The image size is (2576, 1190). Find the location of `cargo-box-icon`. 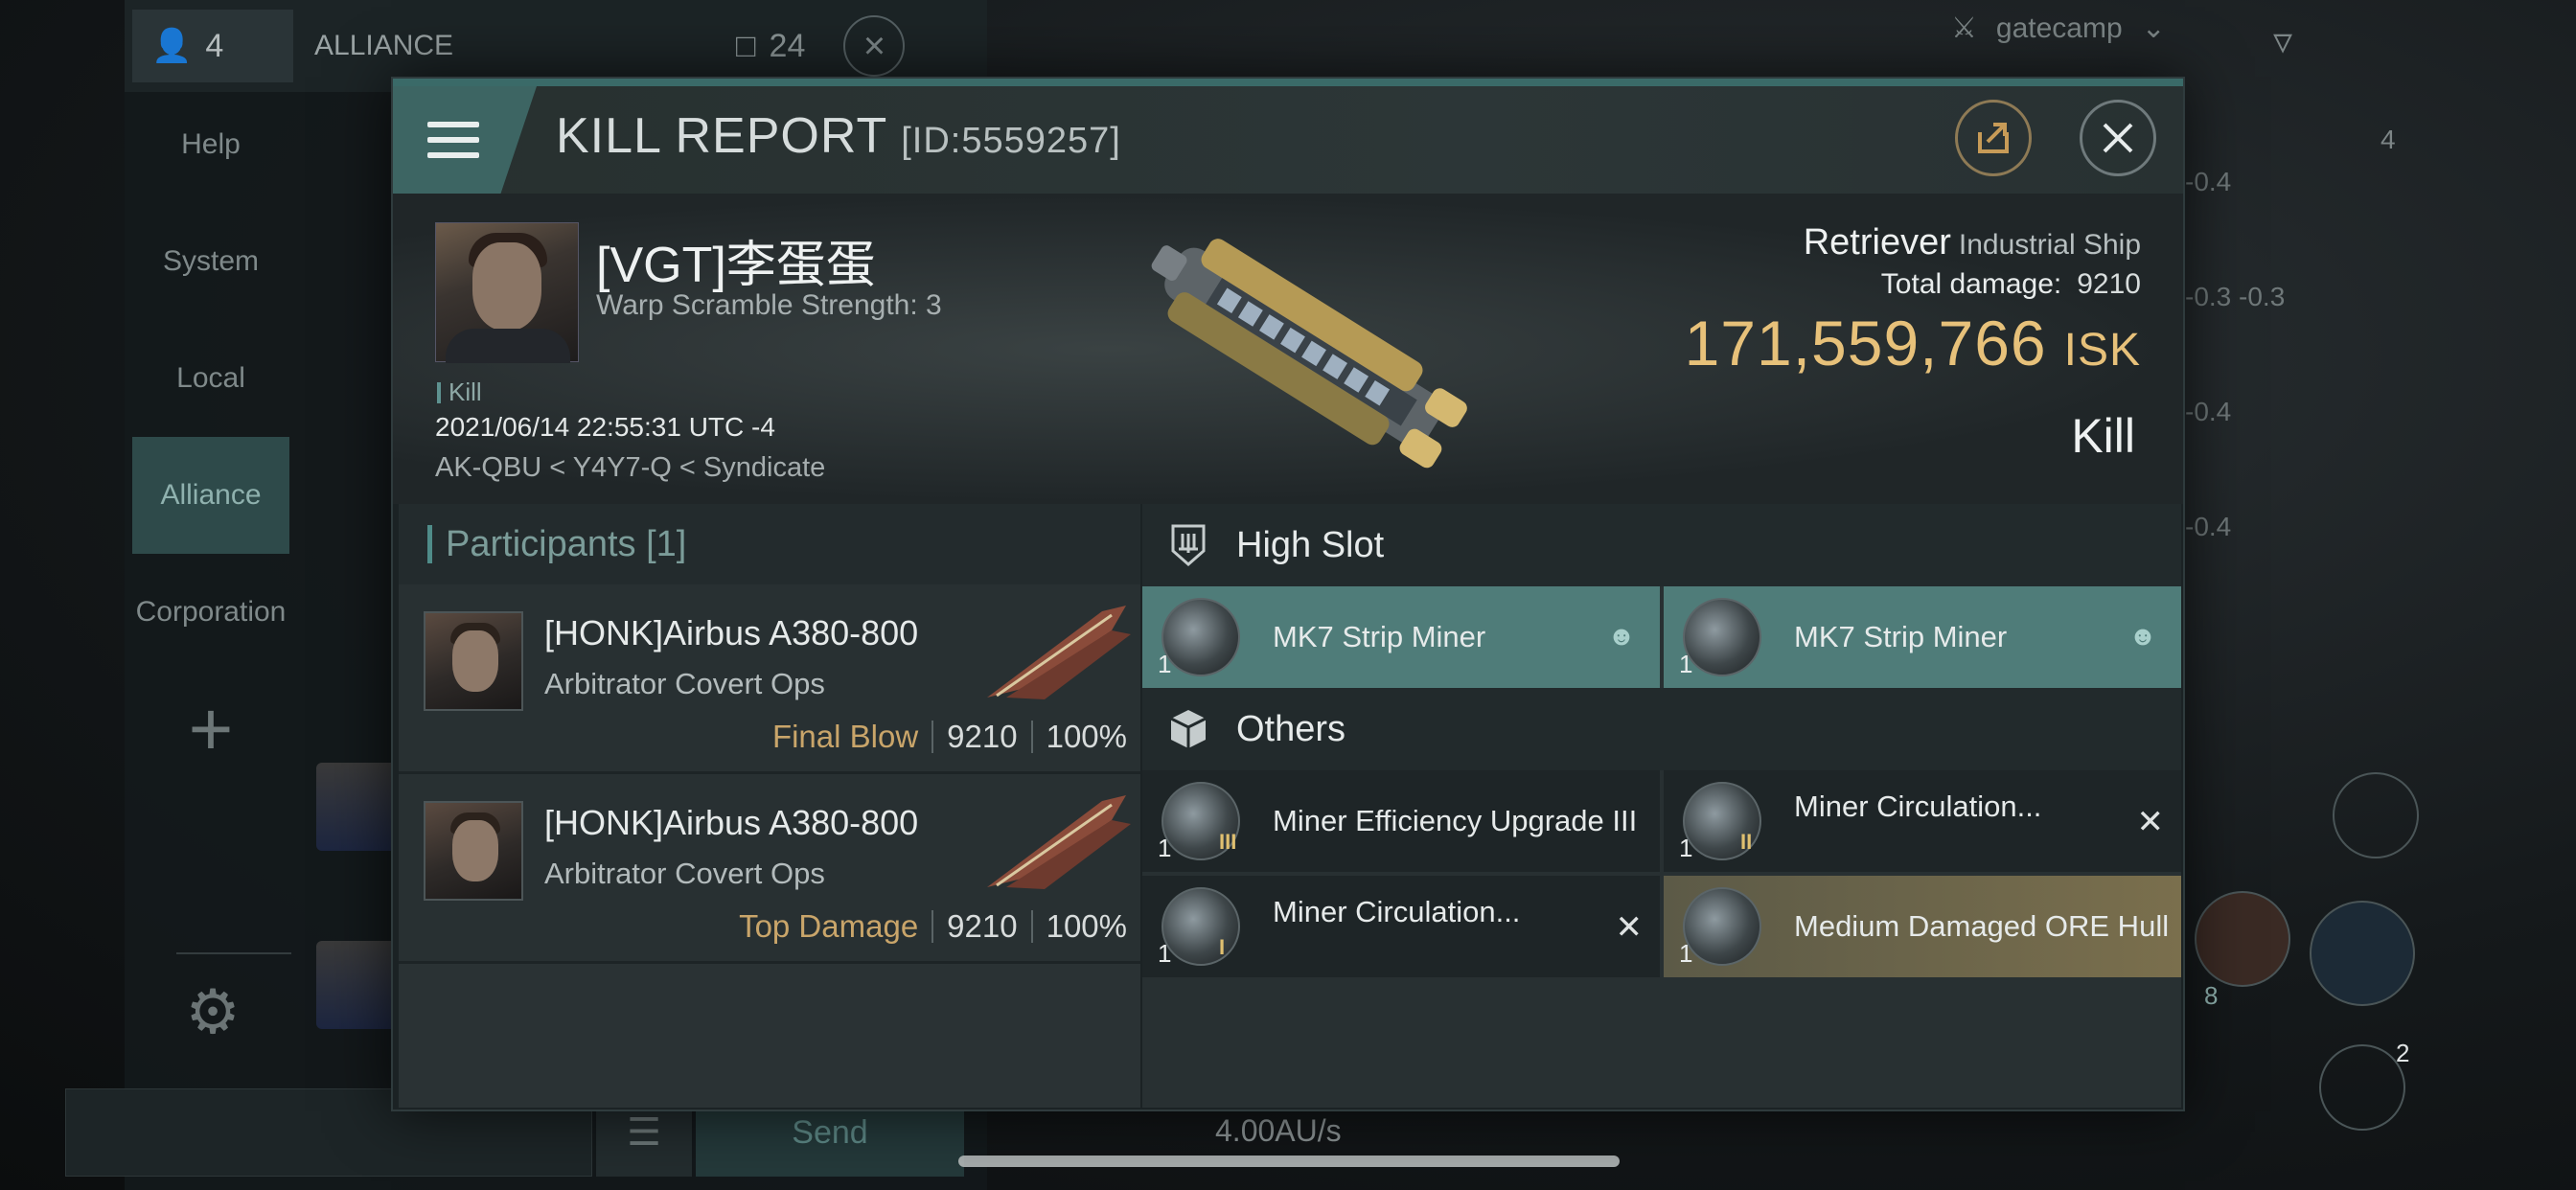

cargo-box-icon is located at coordinates (1188, 729).